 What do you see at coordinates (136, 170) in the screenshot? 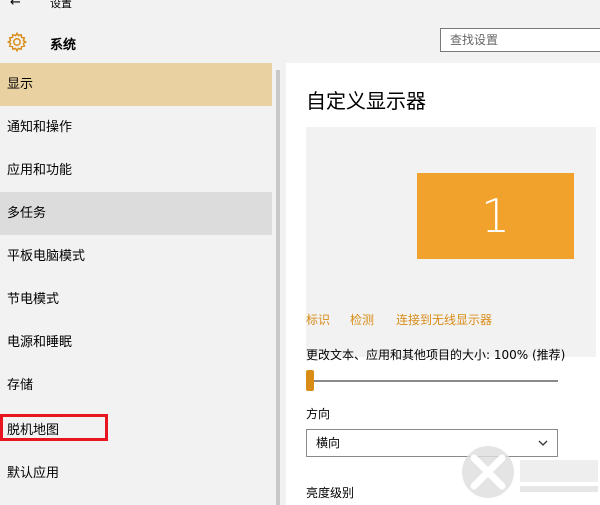
I see `sidebar-item-apps: 应用和功能` at bounding box center [136, 170].